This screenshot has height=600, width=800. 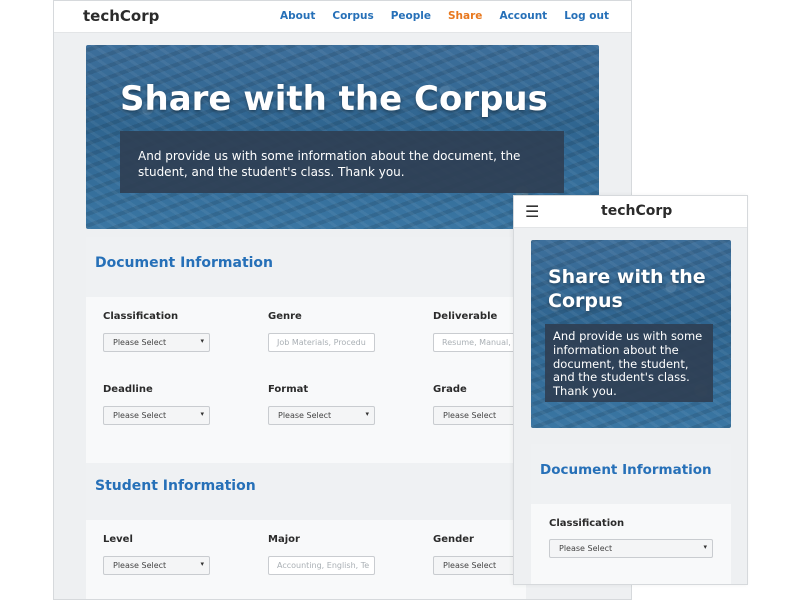 What do you see at coordinates (297, 16) in the screenshot?
I see `nav-about: About` at bounding box center [297, 16].